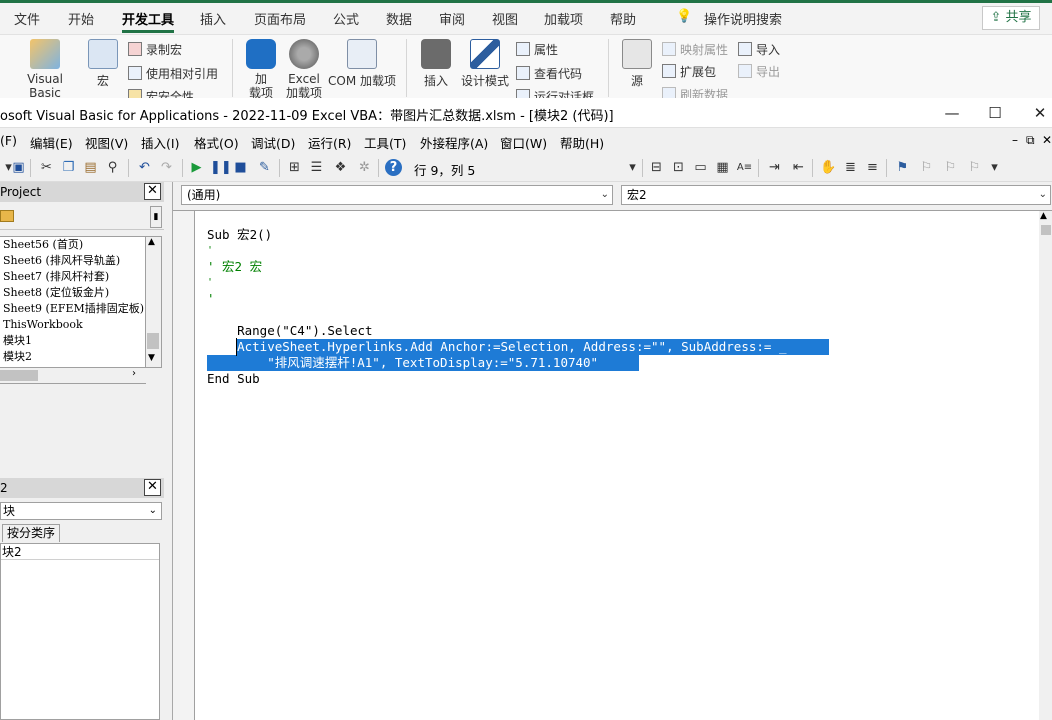 This screenshot has height=720, width=1052. I want to click on mdi-close-button: ✕, so click(1047, 140).